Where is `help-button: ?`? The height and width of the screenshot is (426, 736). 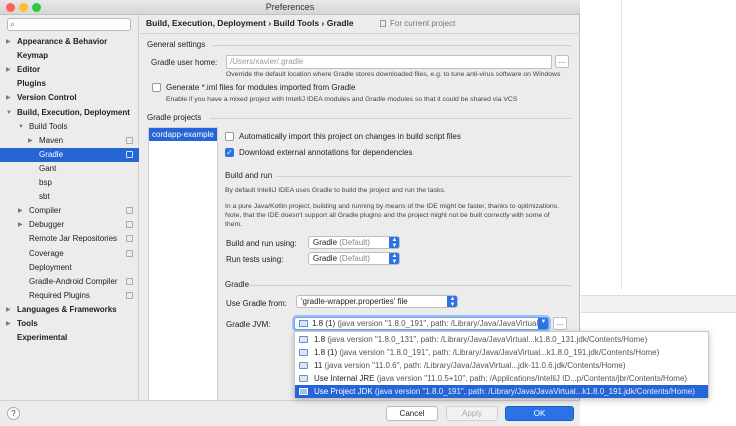
help-button: ? is located at coordinates (13, 413).